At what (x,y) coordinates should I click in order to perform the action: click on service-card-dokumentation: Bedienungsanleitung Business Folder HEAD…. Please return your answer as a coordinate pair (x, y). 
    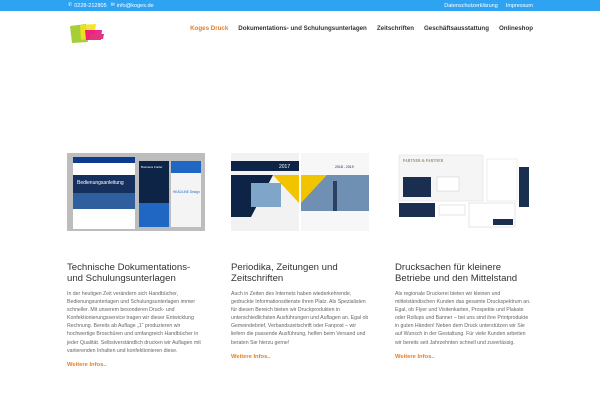
    Looking at the image, I should click on (136, 260).